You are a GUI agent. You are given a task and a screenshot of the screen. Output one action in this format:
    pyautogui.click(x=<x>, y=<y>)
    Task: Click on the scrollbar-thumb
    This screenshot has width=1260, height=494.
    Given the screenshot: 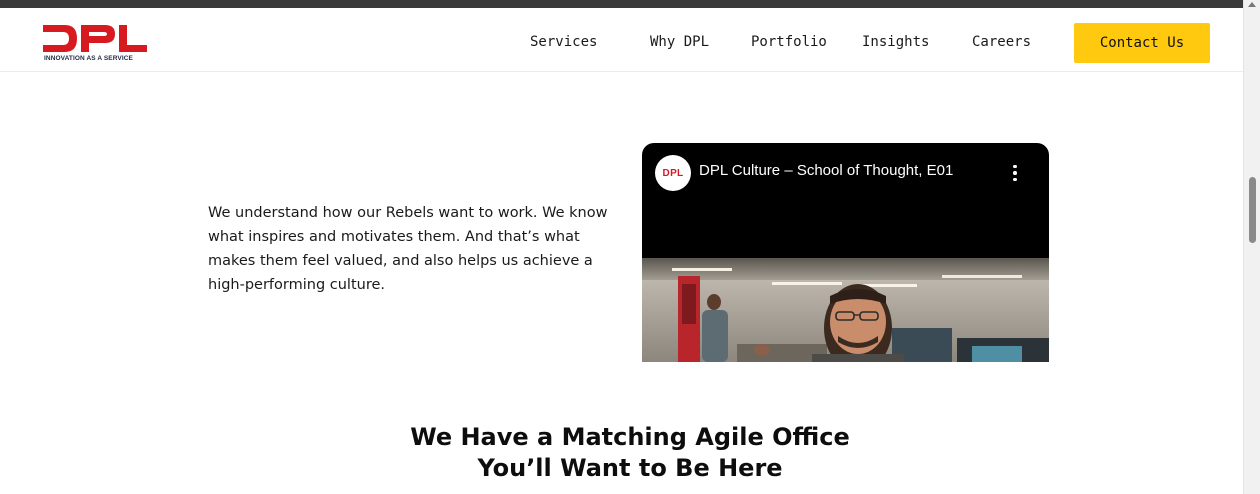 What is the action you would take?
    pyautogui.click(x=1252, y=210)
    